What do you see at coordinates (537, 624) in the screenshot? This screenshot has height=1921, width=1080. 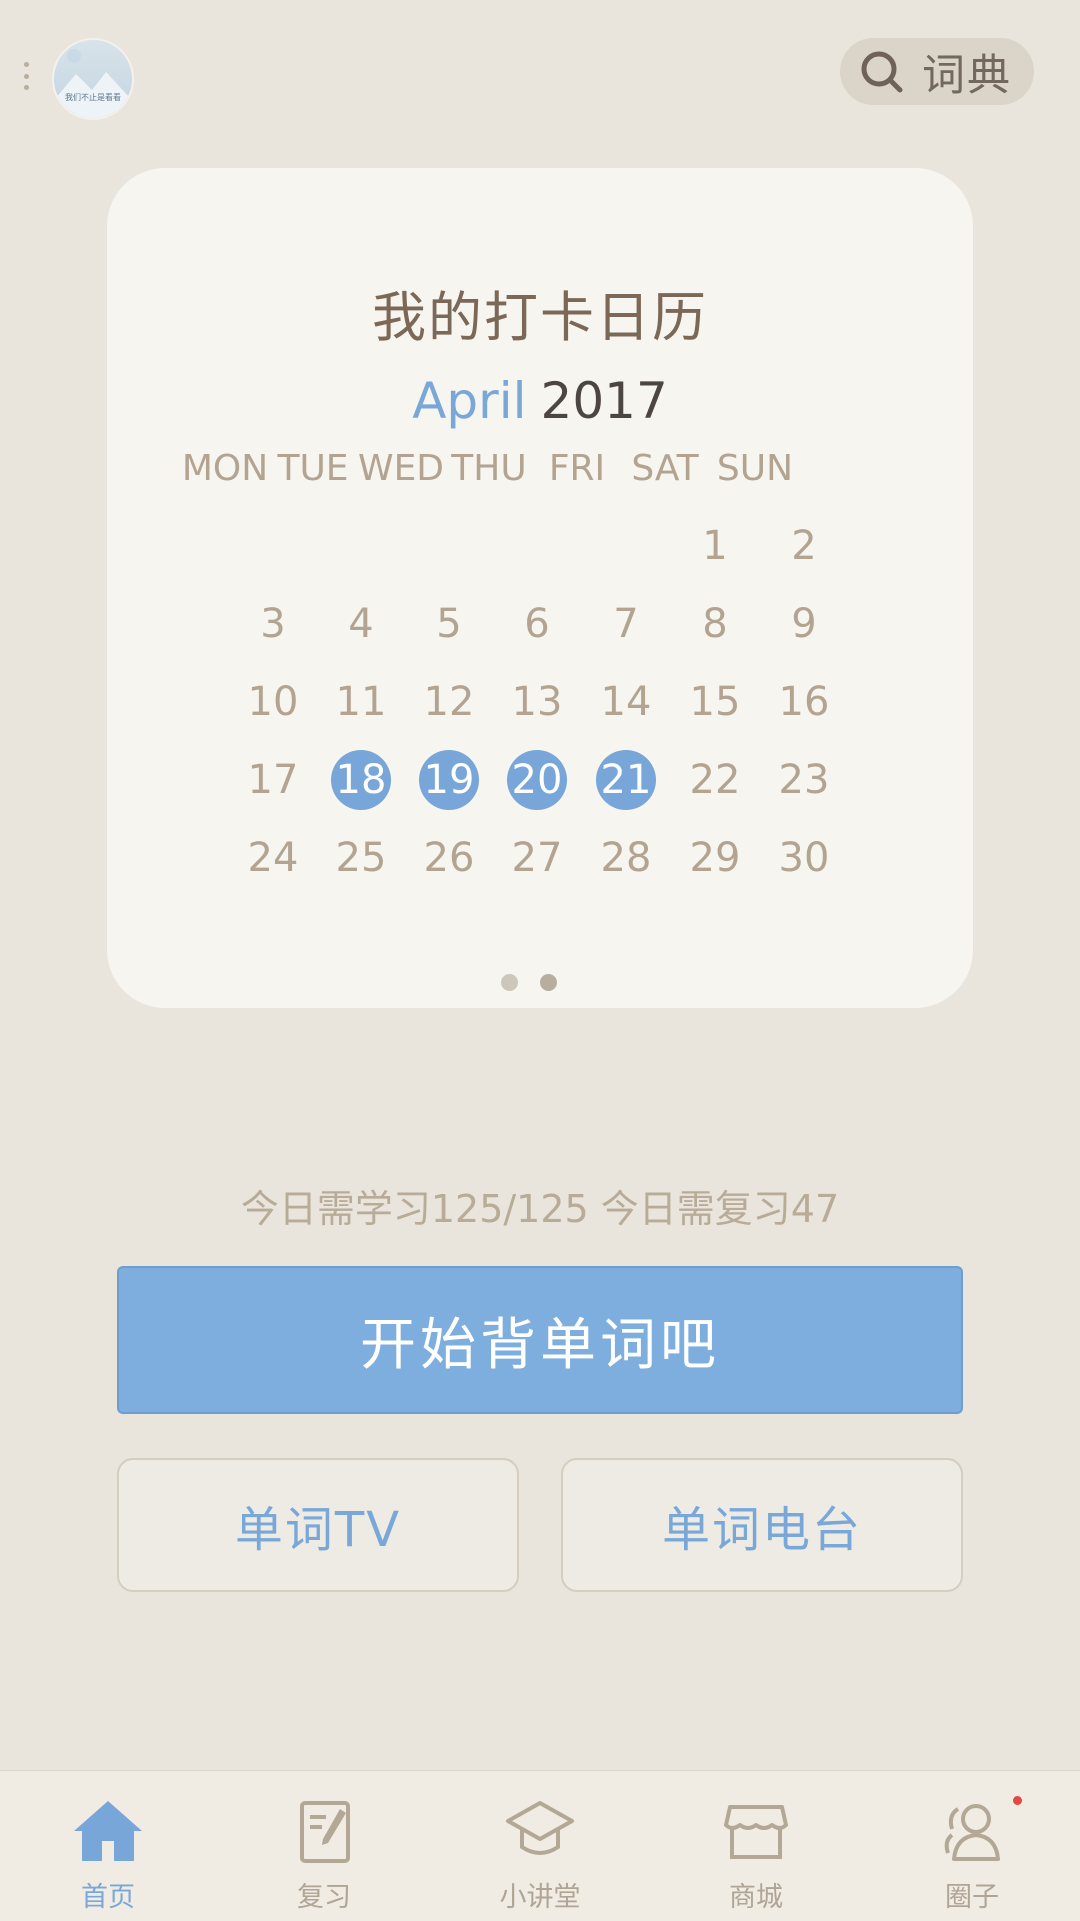 I see `calendar-day: 6` at bounding box center [537, 624].